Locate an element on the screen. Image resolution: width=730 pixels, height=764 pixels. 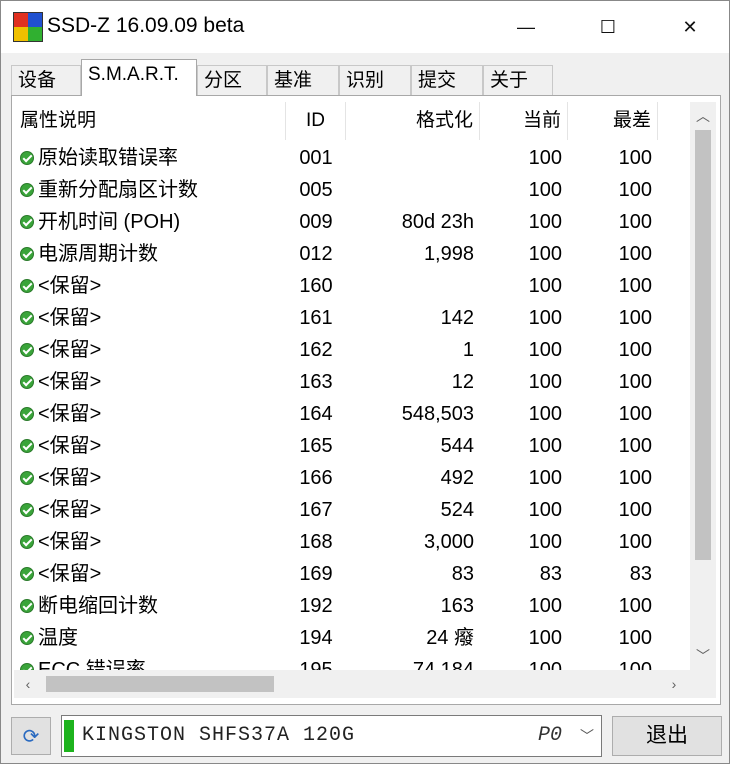
table-row: <保留> 163 12 100 100 is located at coordinates (351, 382).